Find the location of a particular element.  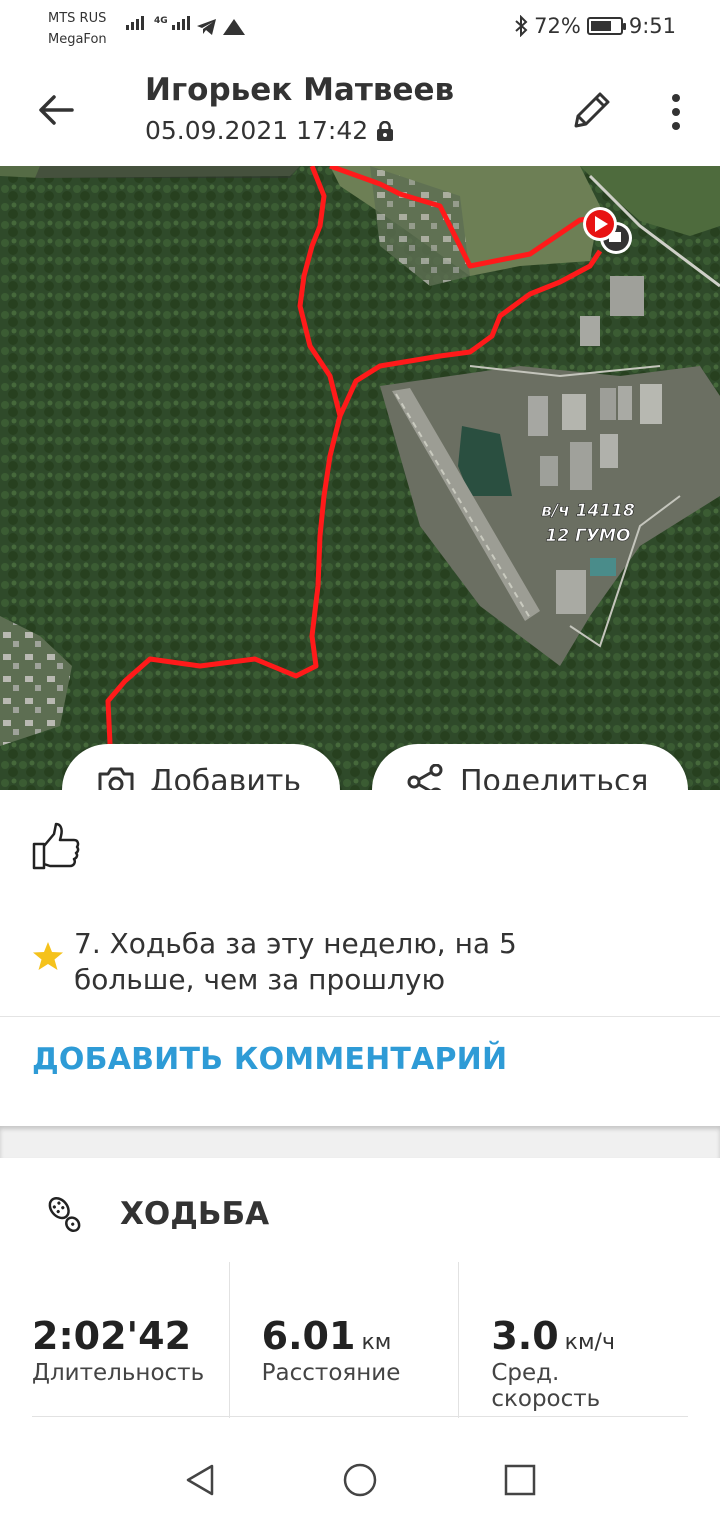

activity-type: ХОДЬБА is located at coordinates (195, 1214).